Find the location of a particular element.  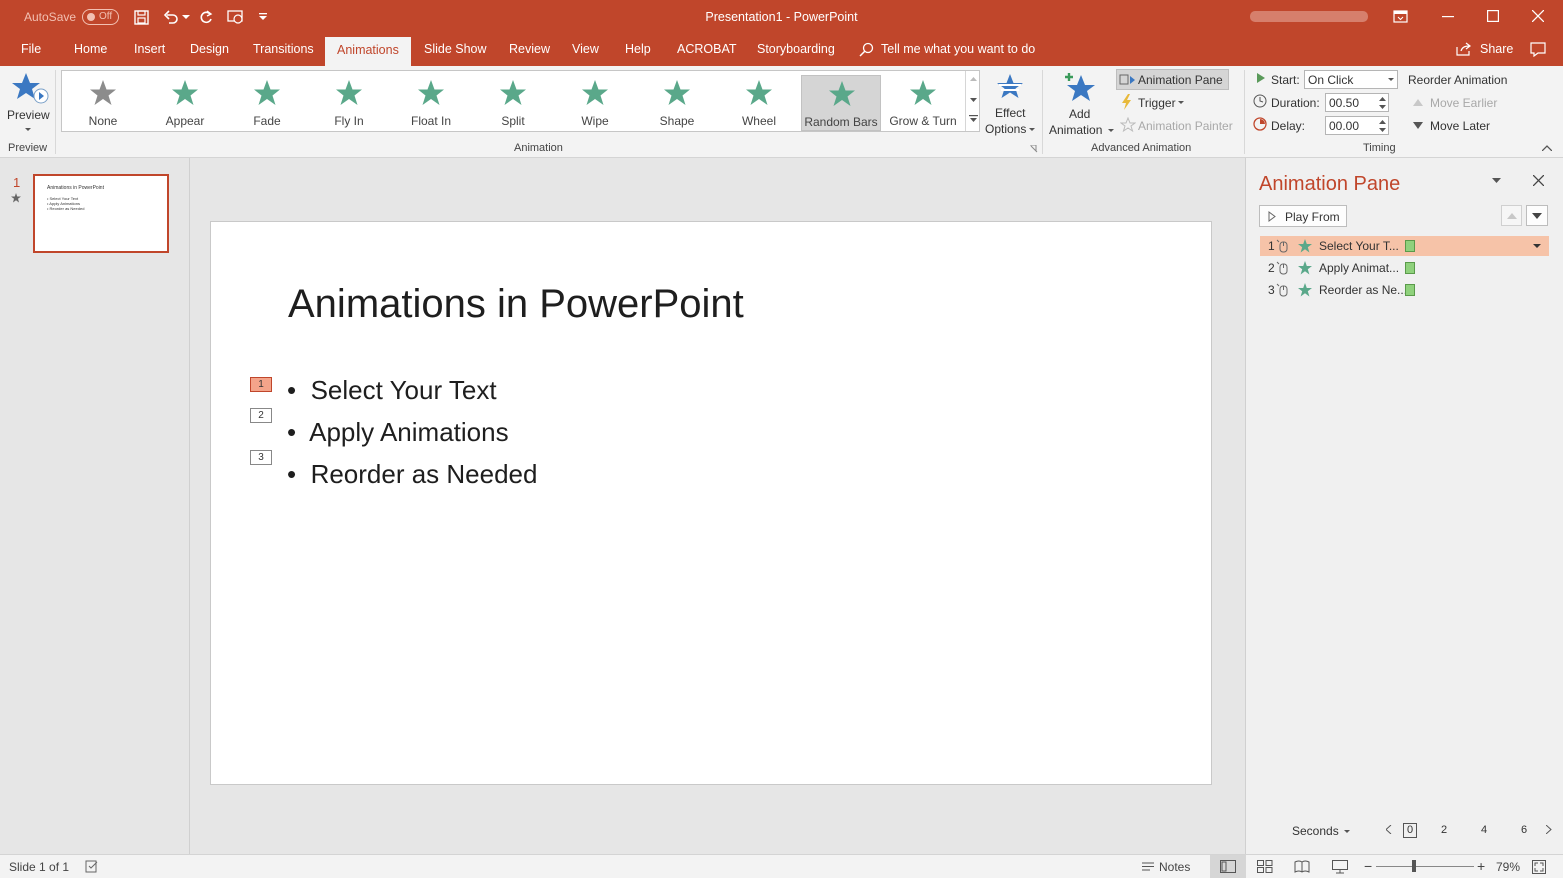

effect-fade: Fade is located at coordinates (267, 103).